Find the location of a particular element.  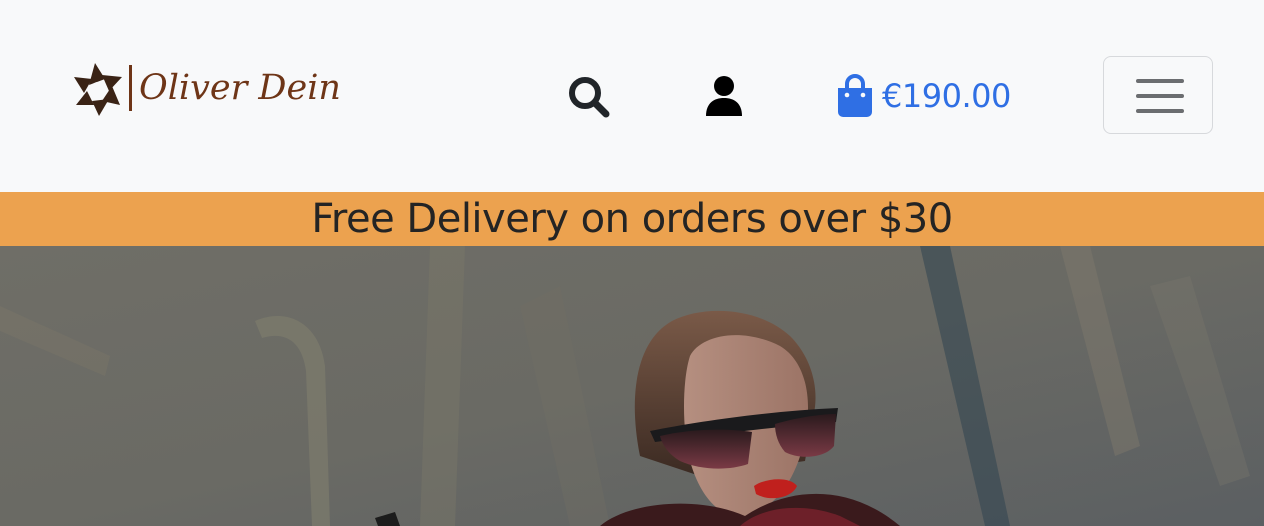

search-icon is located at coordinates (589, 97).